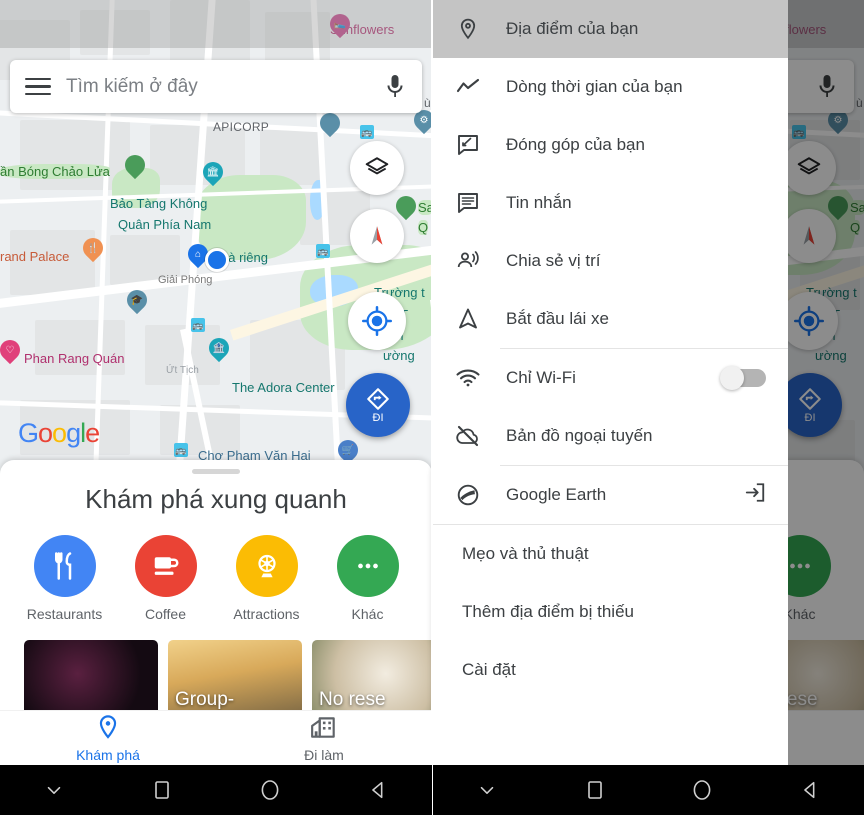  I want to click on commute-building-icon, so click(324, 729).